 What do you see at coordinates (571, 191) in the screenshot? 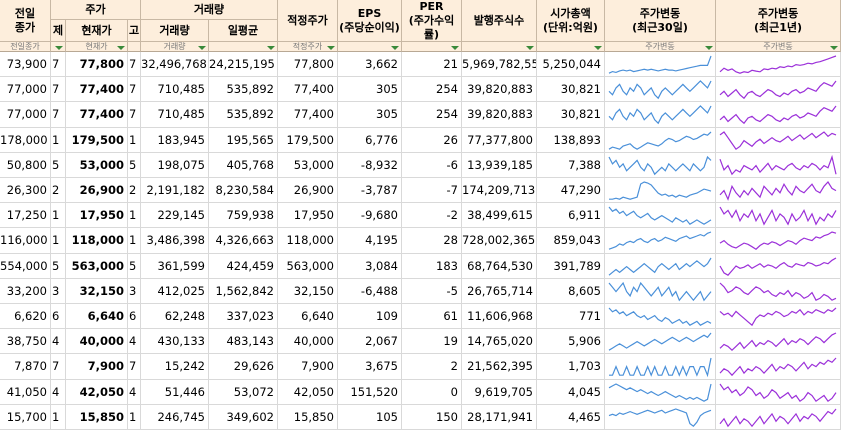
I see `cell-market-cap: 47,290` at bounding box center [571, 191].